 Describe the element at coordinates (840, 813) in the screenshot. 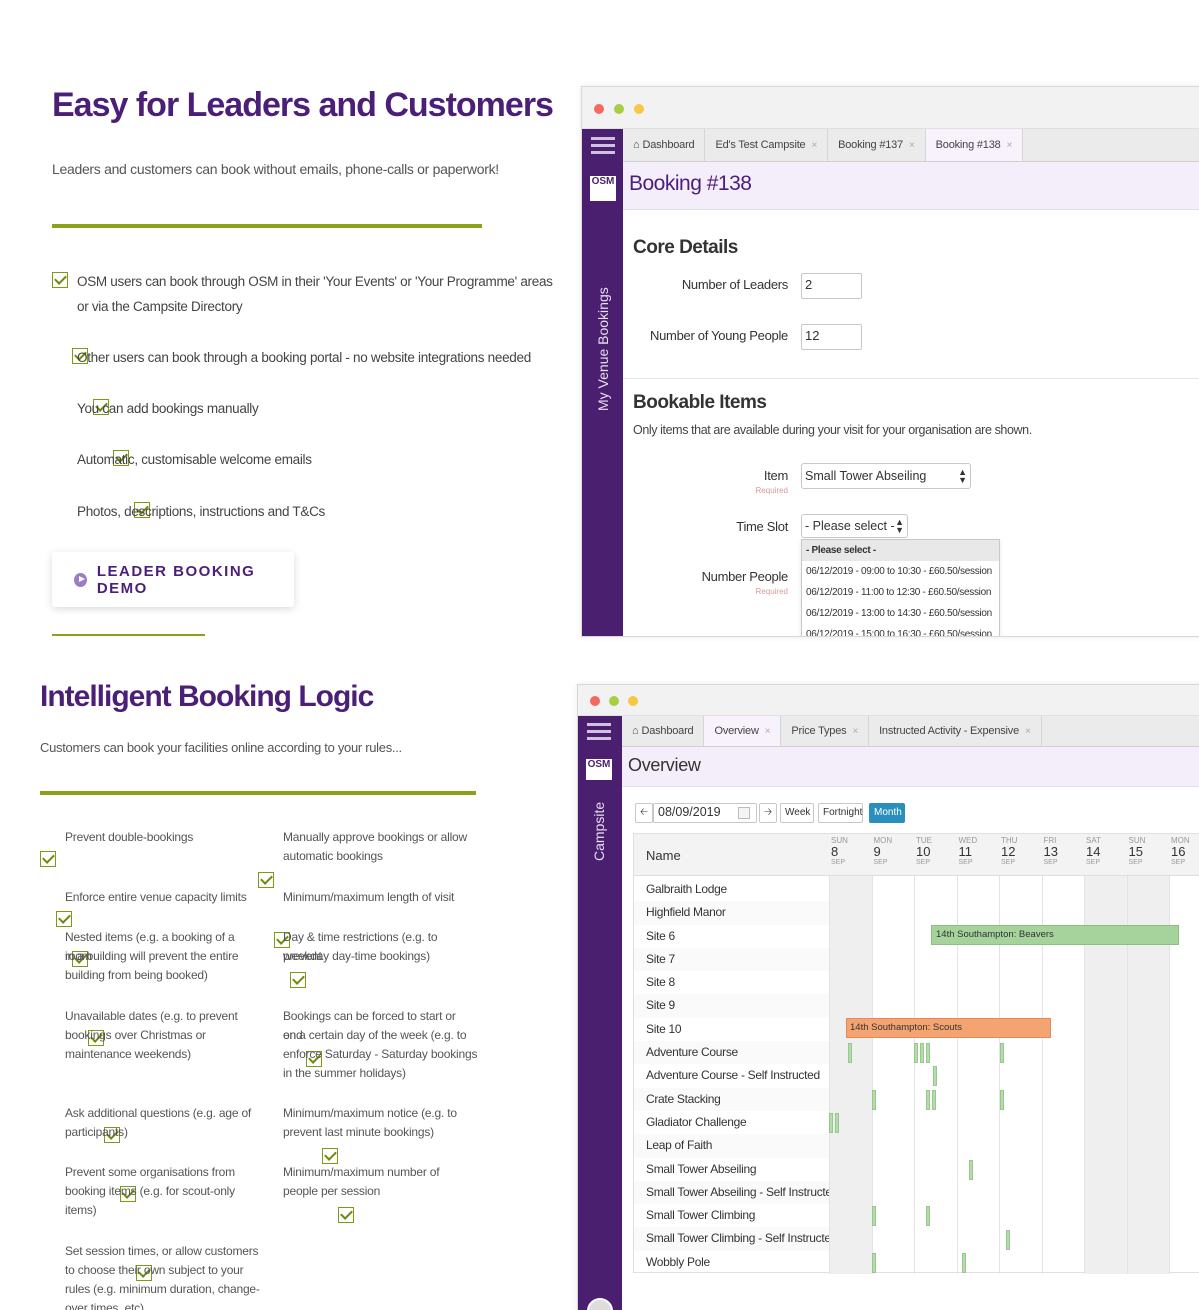

I see `fortnight-button: Fortnight` at that location.